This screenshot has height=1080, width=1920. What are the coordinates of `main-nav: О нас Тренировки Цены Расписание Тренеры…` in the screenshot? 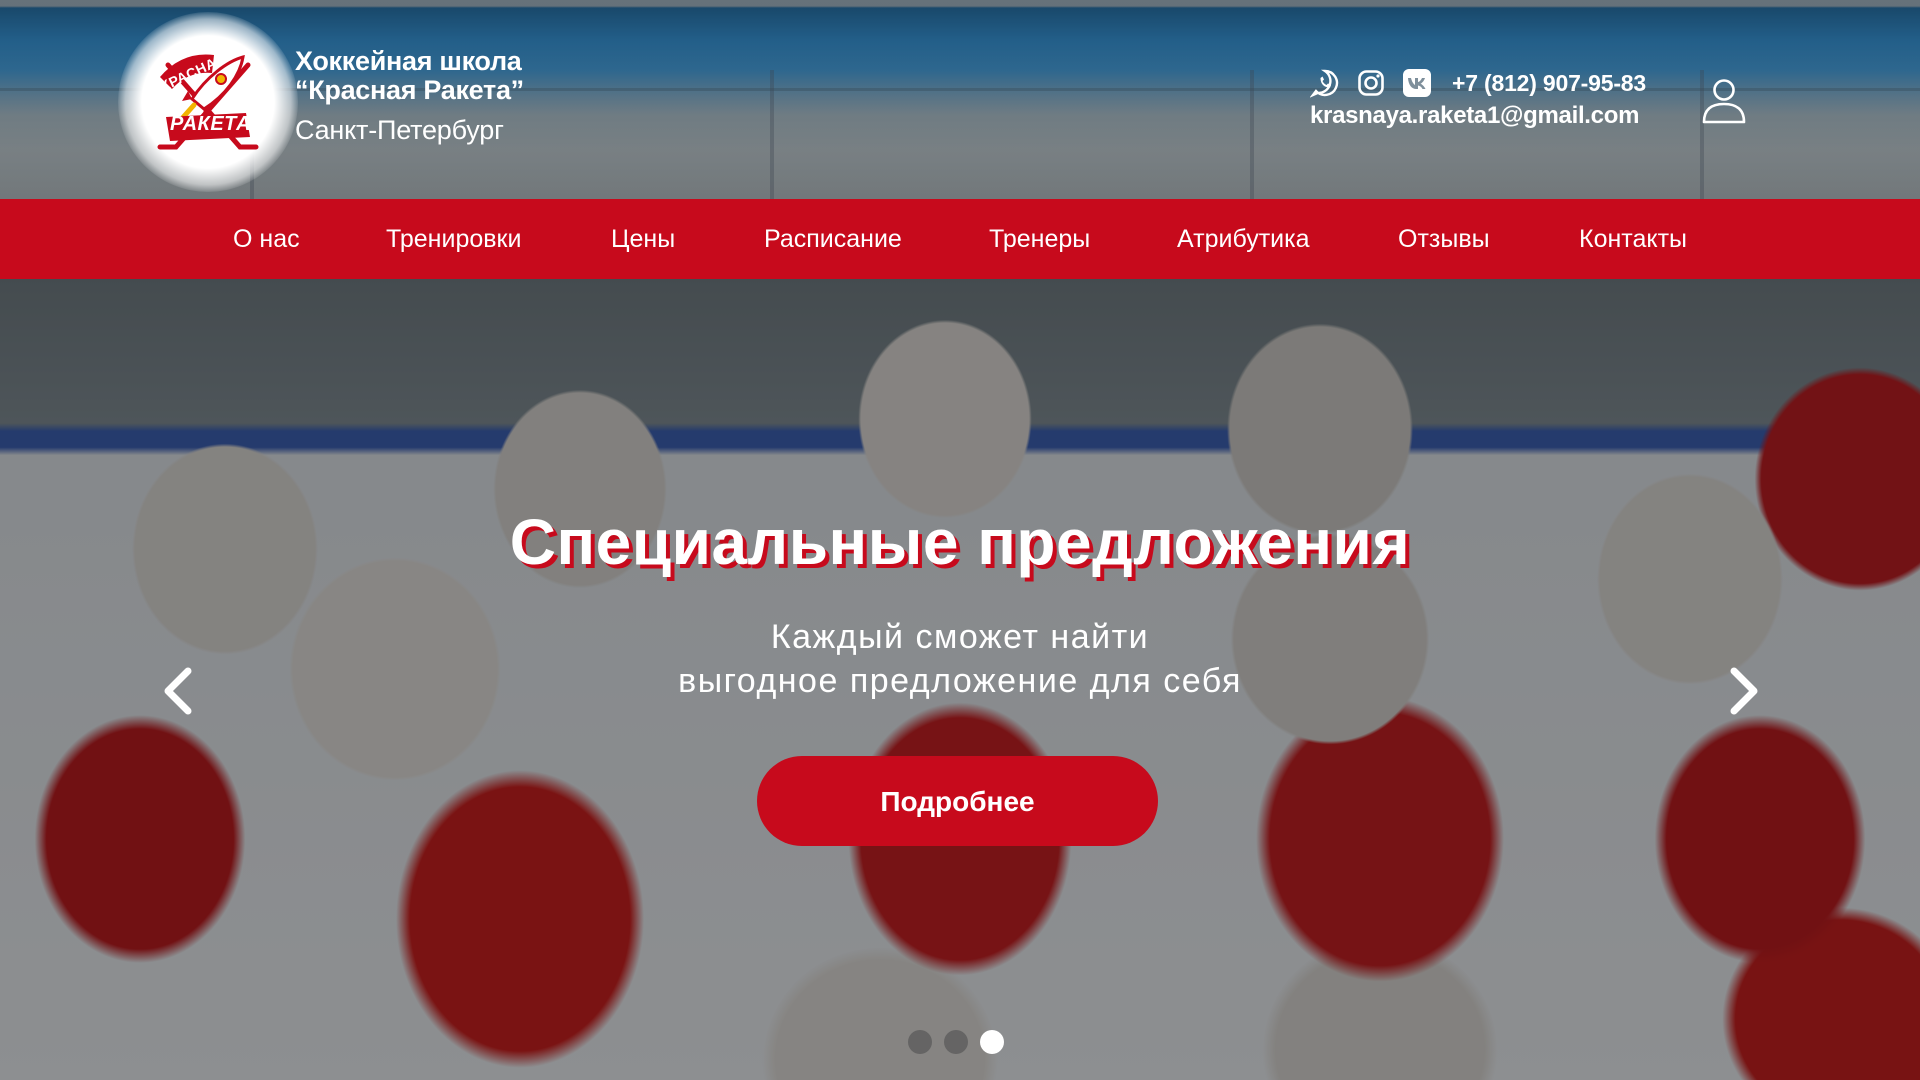 It's located at (960, 239).